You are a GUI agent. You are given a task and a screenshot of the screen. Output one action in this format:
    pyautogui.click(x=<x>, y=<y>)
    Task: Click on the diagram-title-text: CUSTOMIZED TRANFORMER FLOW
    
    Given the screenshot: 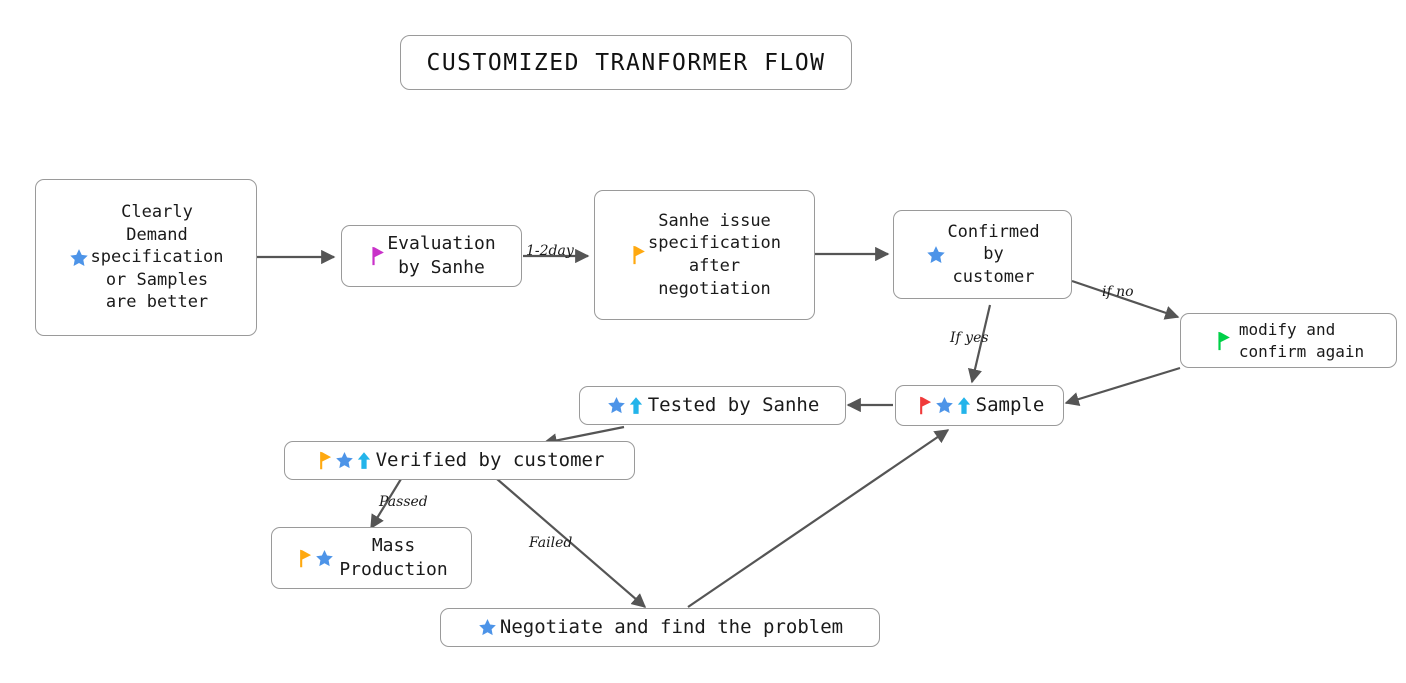 What is the action you would take?
    pyautogui.click(x=626, y=62)
    